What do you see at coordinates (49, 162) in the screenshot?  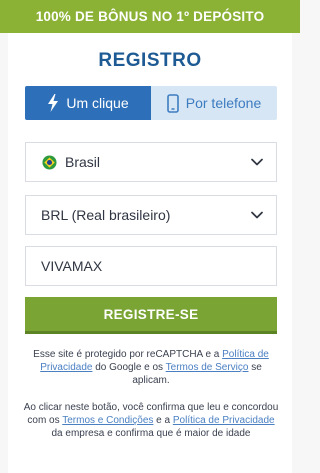 I see `brazil-flag-icon` at bounding box center [49, 162].